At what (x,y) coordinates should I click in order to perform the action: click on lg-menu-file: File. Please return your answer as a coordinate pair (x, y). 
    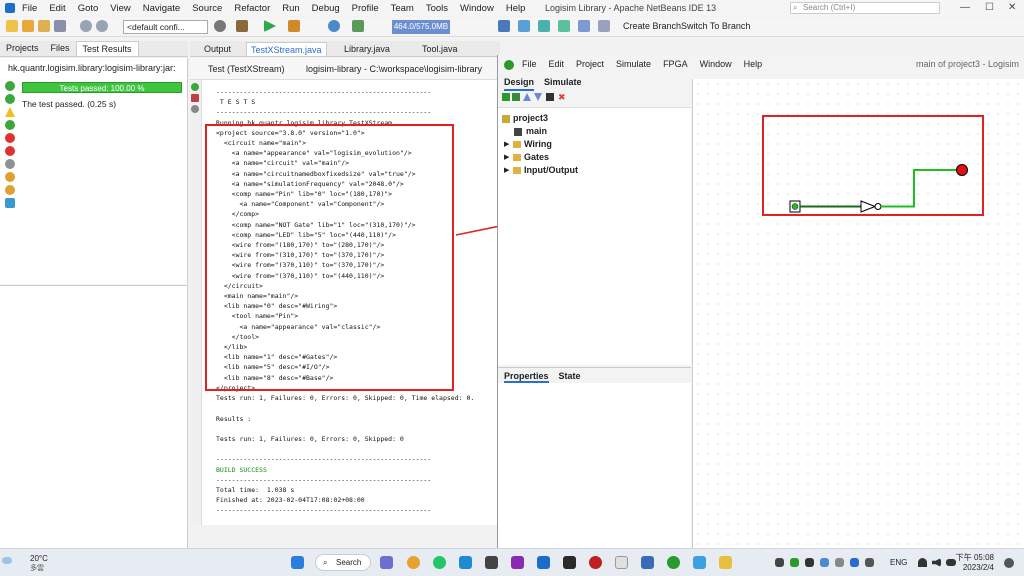
    Looking at the image, I should click on (529, 64).